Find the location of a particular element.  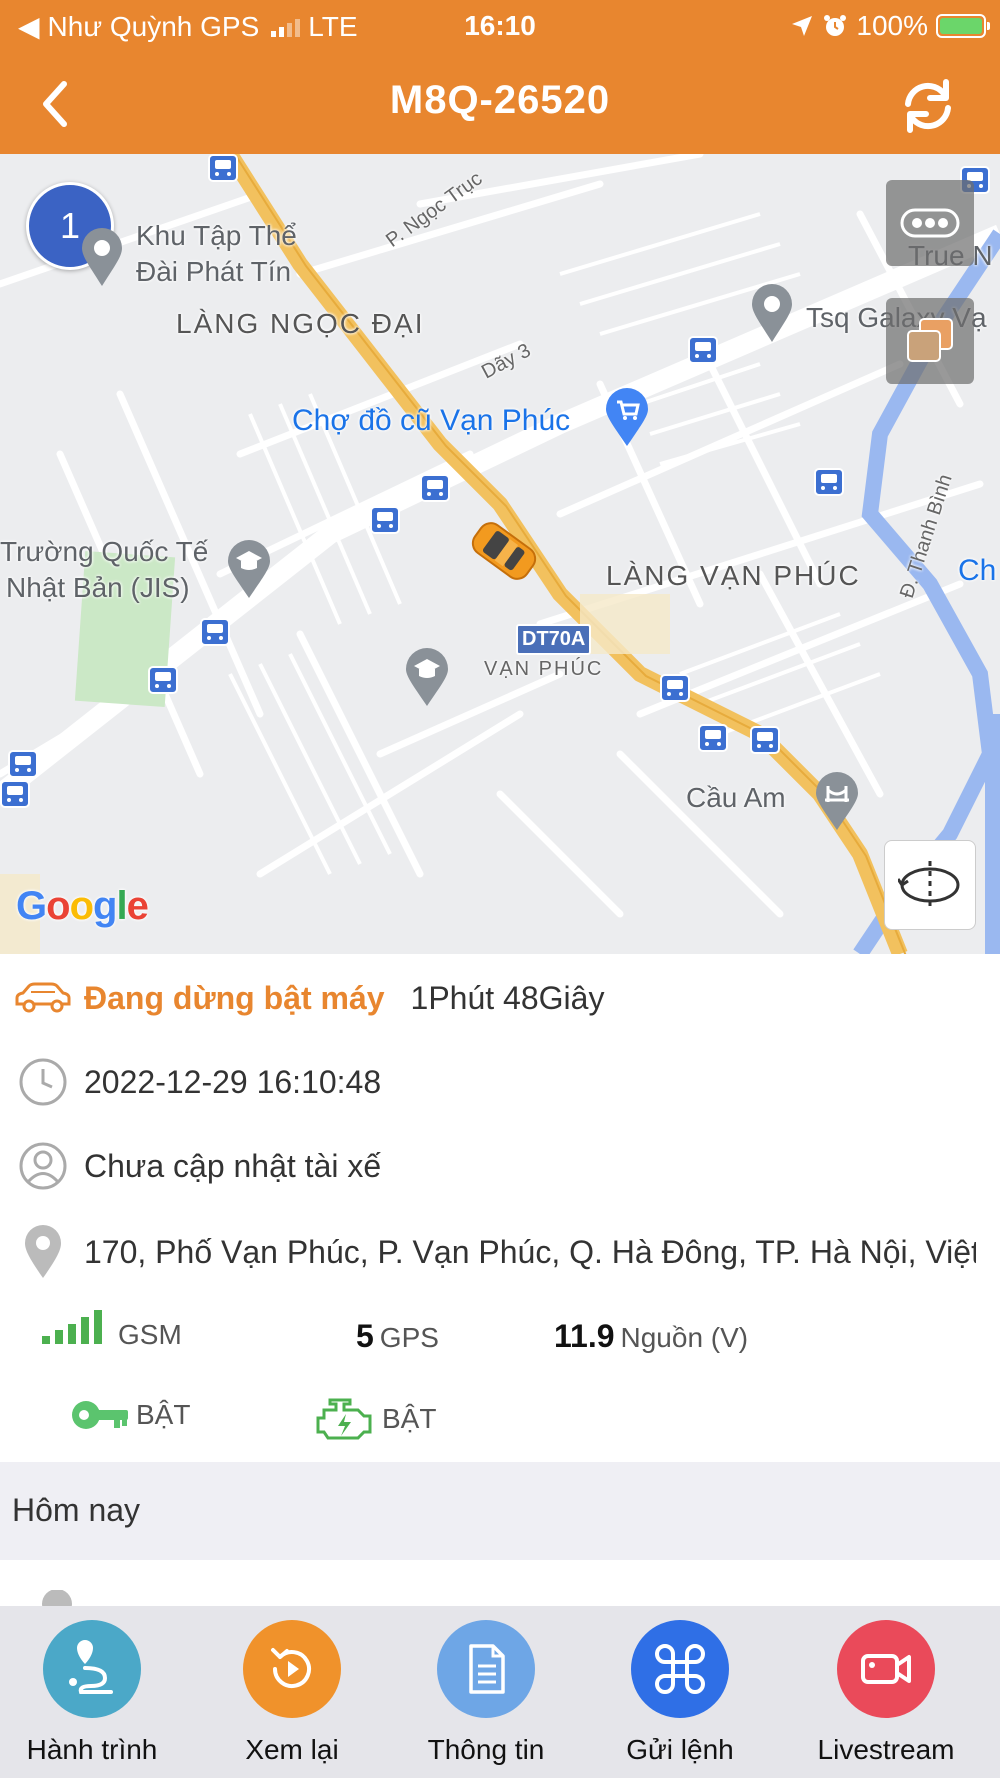

more-dots-icon is located at coordinates (930, 223).